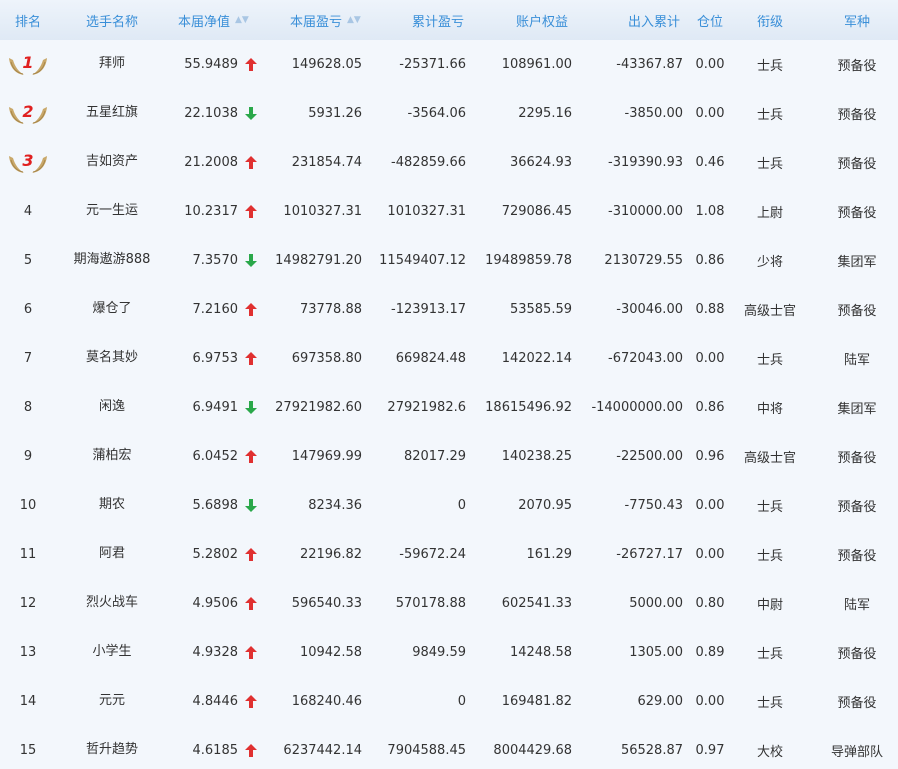 This screenshot has height=769, width=898. Describe the element at coordinates (211, 64) in the screenshot. I see `net-value: 55.9489` at that location.